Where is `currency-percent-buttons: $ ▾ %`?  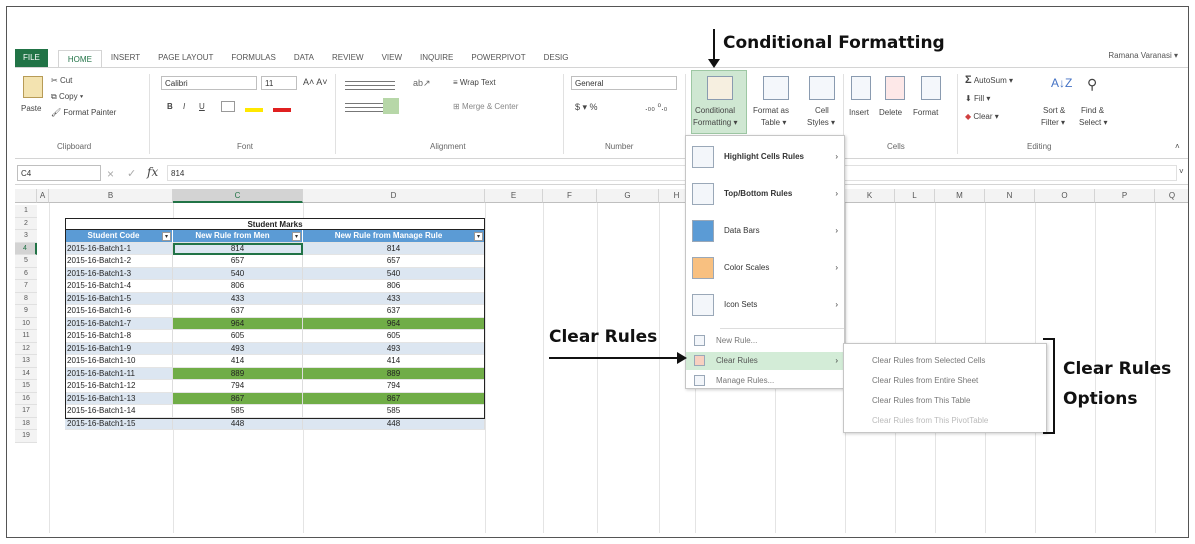
currency-percent-buttons: $ ▾ % is located at coordinates (586, 107).